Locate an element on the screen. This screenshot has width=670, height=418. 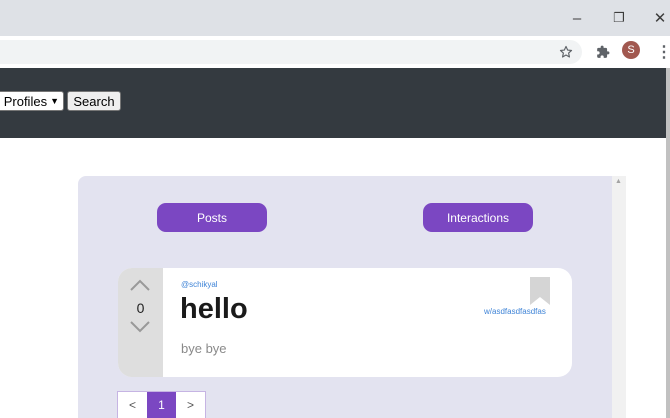
search-type-value: Profiles is located at coordinates (25, 101).